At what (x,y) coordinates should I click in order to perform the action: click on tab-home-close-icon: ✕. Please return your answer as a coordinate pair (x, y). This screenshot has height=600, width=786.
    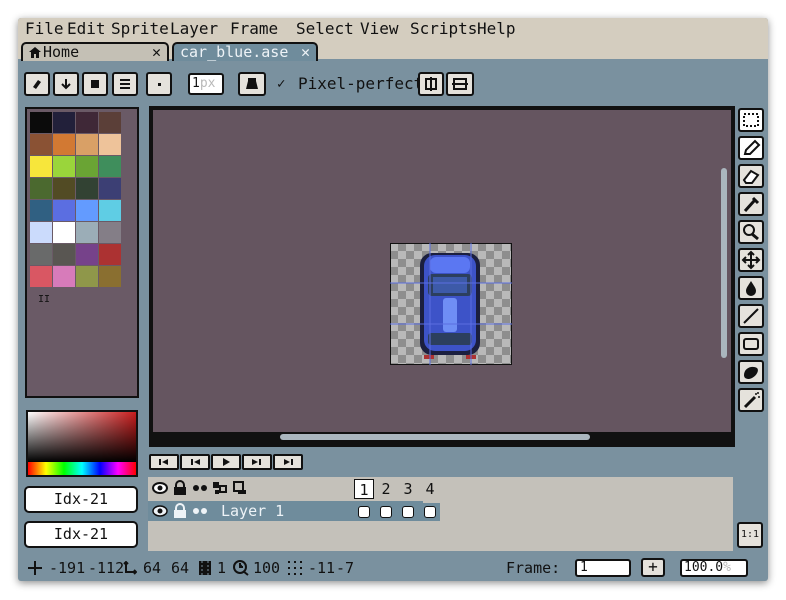
    Looking at the image, I should click on (156, 52).